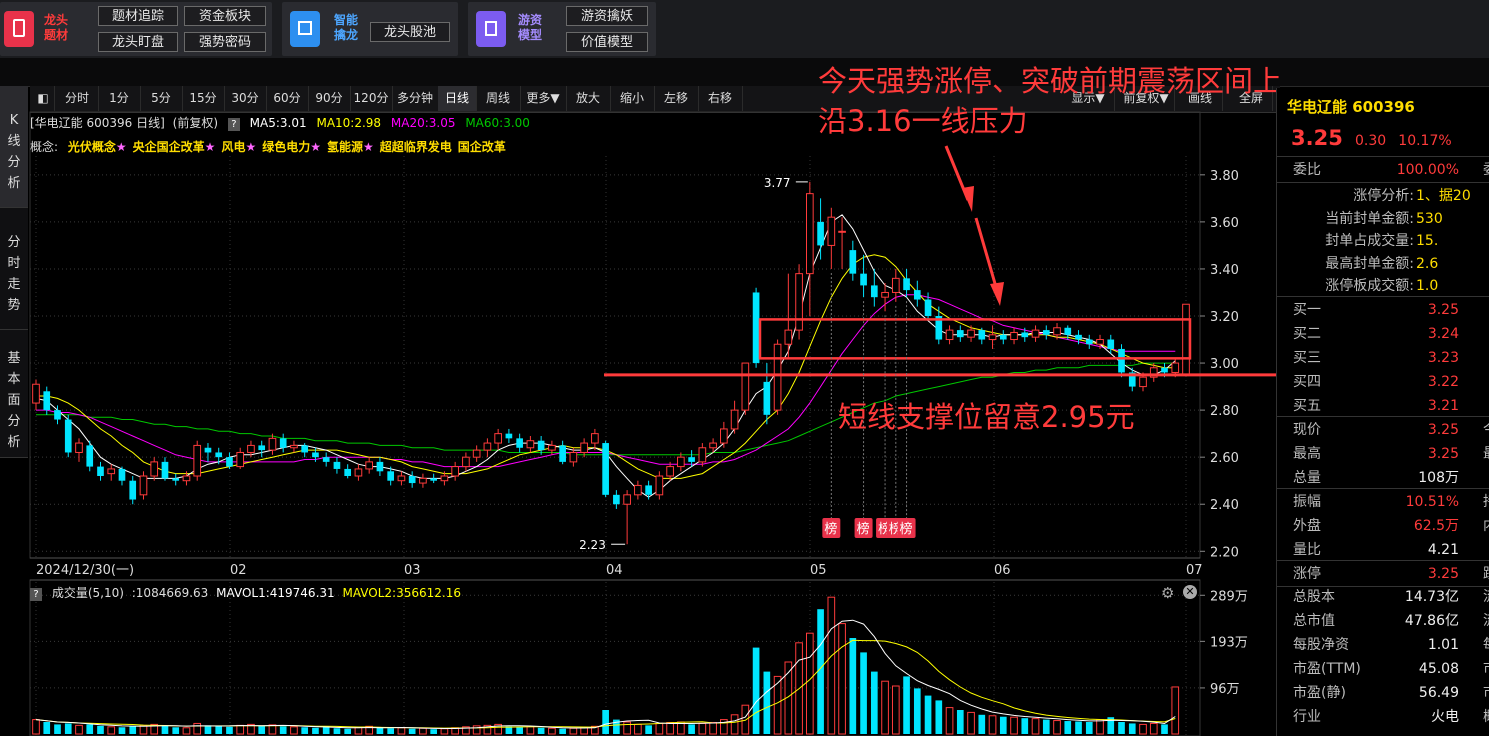 The width and height of the screenshot is (1489, 736). What do you see at coordinates (986, 417) in the screenshot?
I see `annotation-support: 短线支撑位留意2.95元` at bounding box center [986, 417].